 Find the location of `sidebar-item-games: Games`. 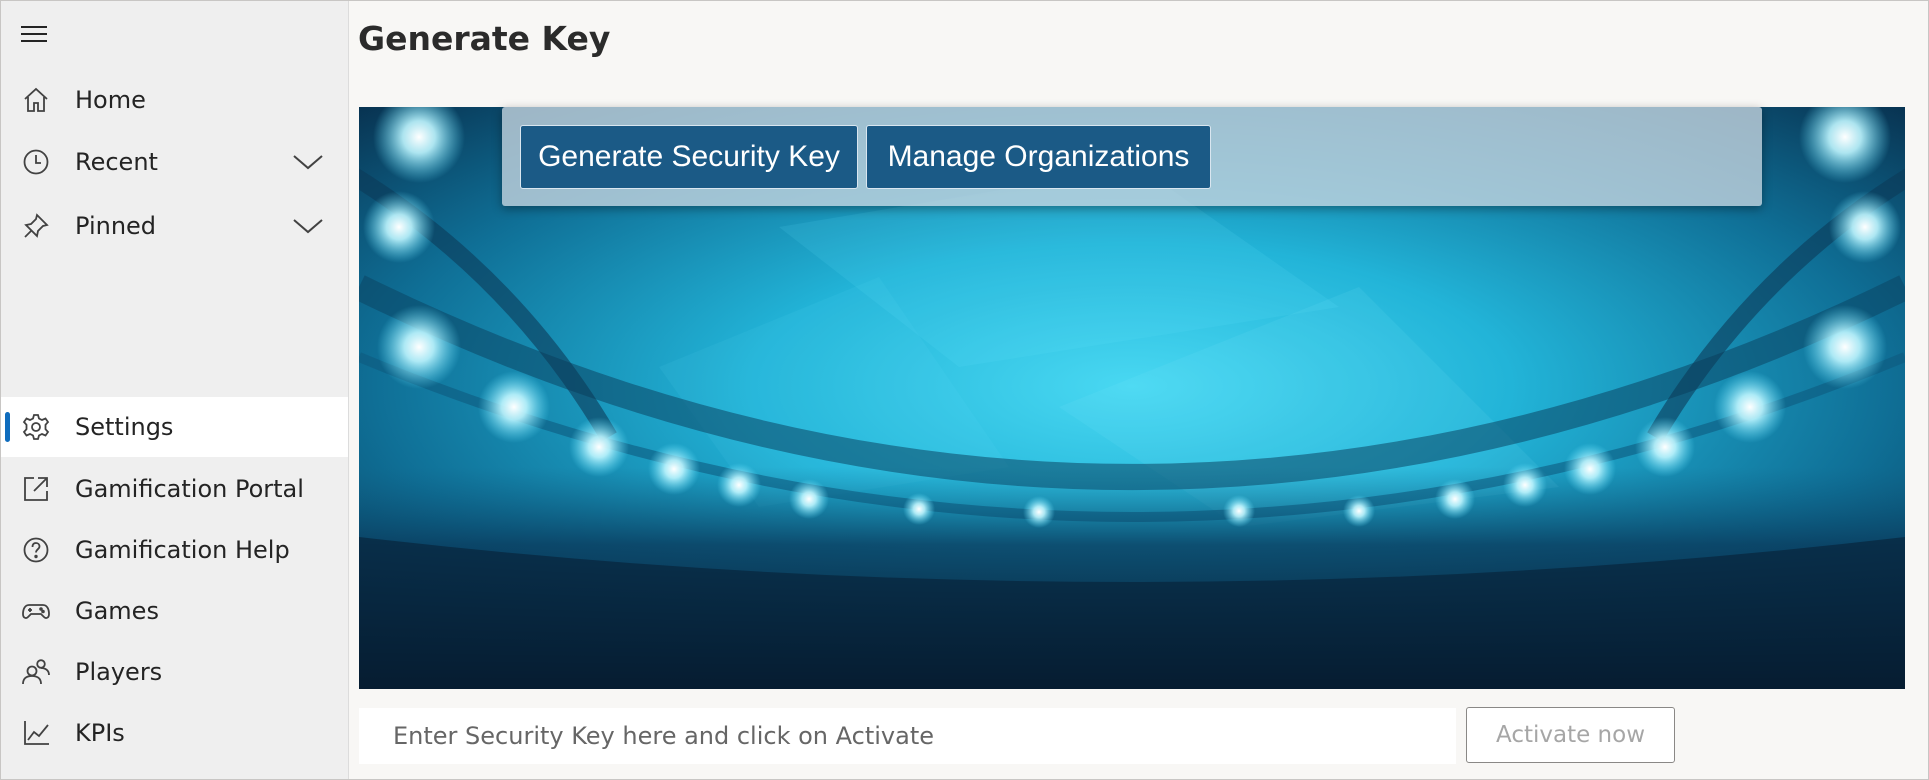

sidebar-item-games: Games is located at coordinates (174, 611).